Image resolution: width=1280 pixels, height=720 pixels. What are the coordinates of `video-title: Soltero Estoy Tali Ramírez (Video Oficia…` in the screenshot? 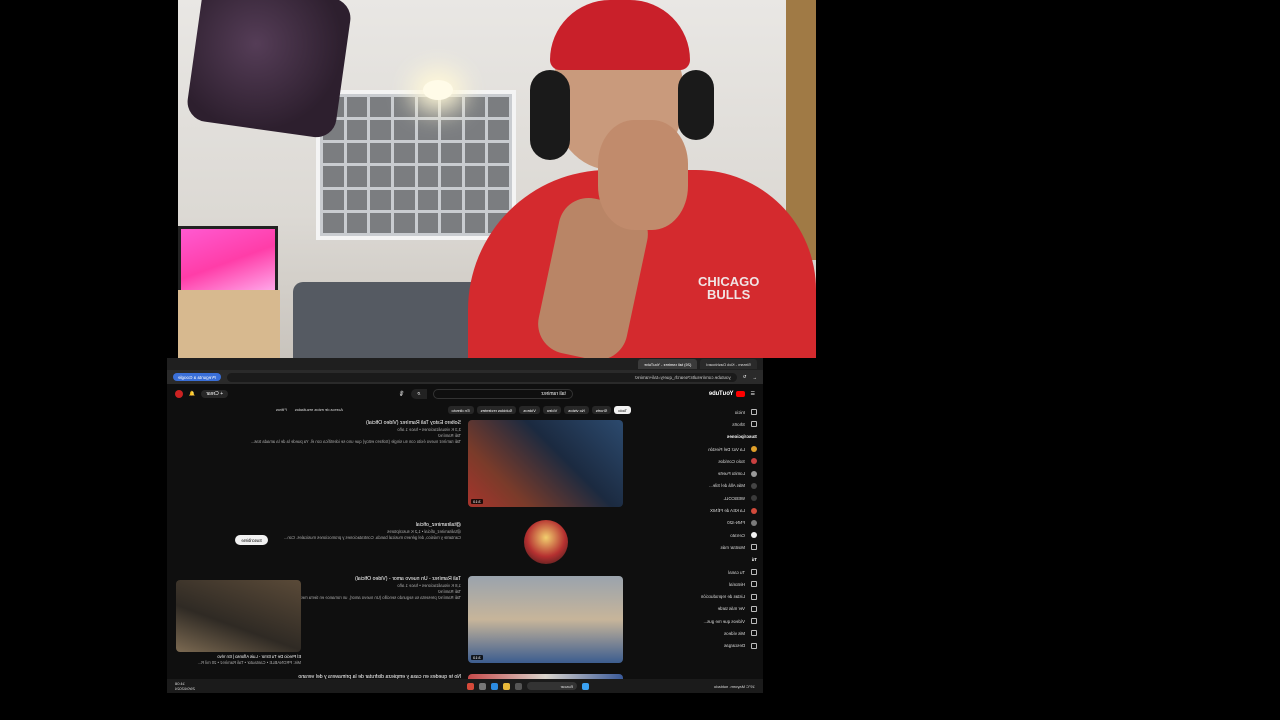 It's located at (336, 423).